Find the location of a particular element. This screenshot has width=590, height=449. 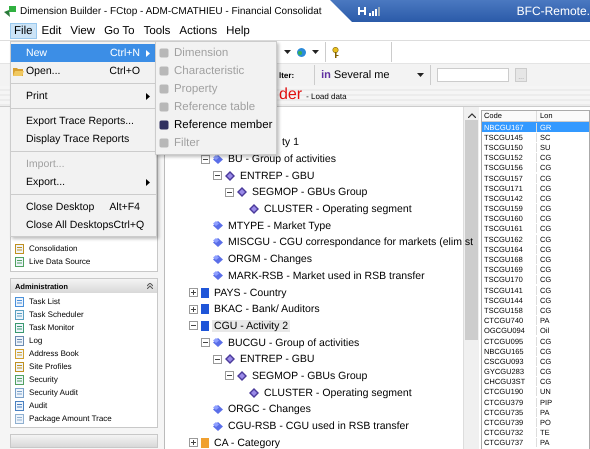

window-title: Dimension Builder - FCtop - ADM-CMATHIEU - Financial Consolidat is located at coordinates (171, 11).